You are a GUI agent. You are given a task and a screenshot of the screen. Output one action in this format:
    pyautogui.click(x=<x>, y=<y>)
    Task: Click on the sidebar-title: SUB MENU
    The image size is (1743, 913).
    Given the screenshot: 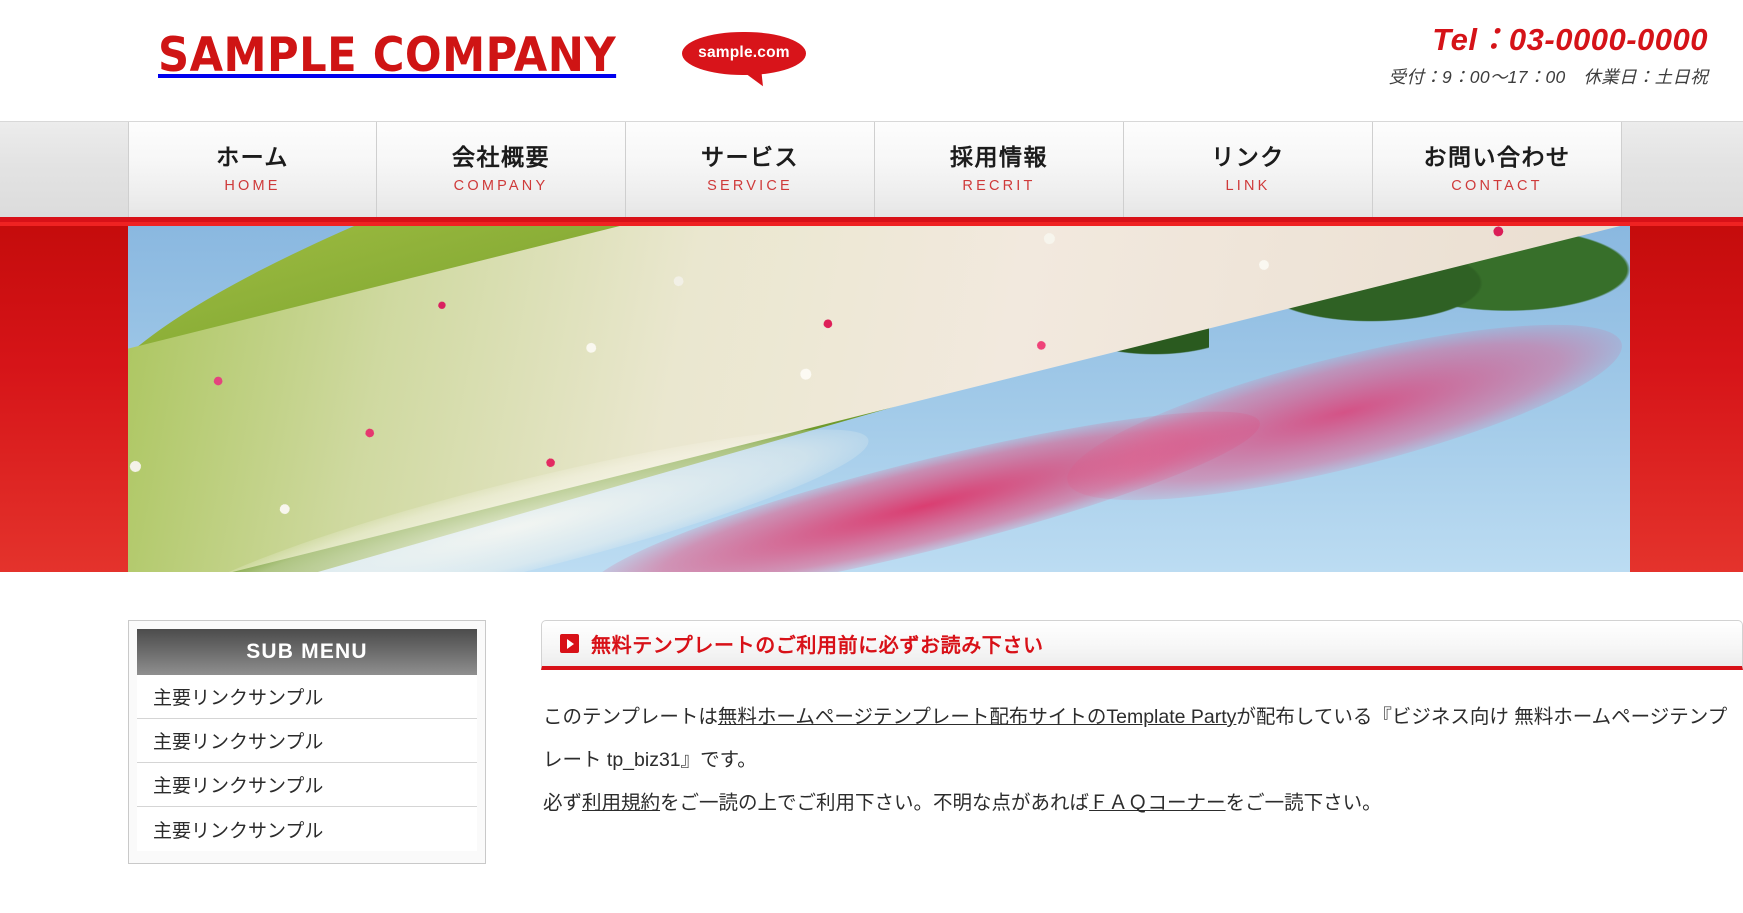 What is the action you would take?
    pyautogui.click(x=307, y=652)
    